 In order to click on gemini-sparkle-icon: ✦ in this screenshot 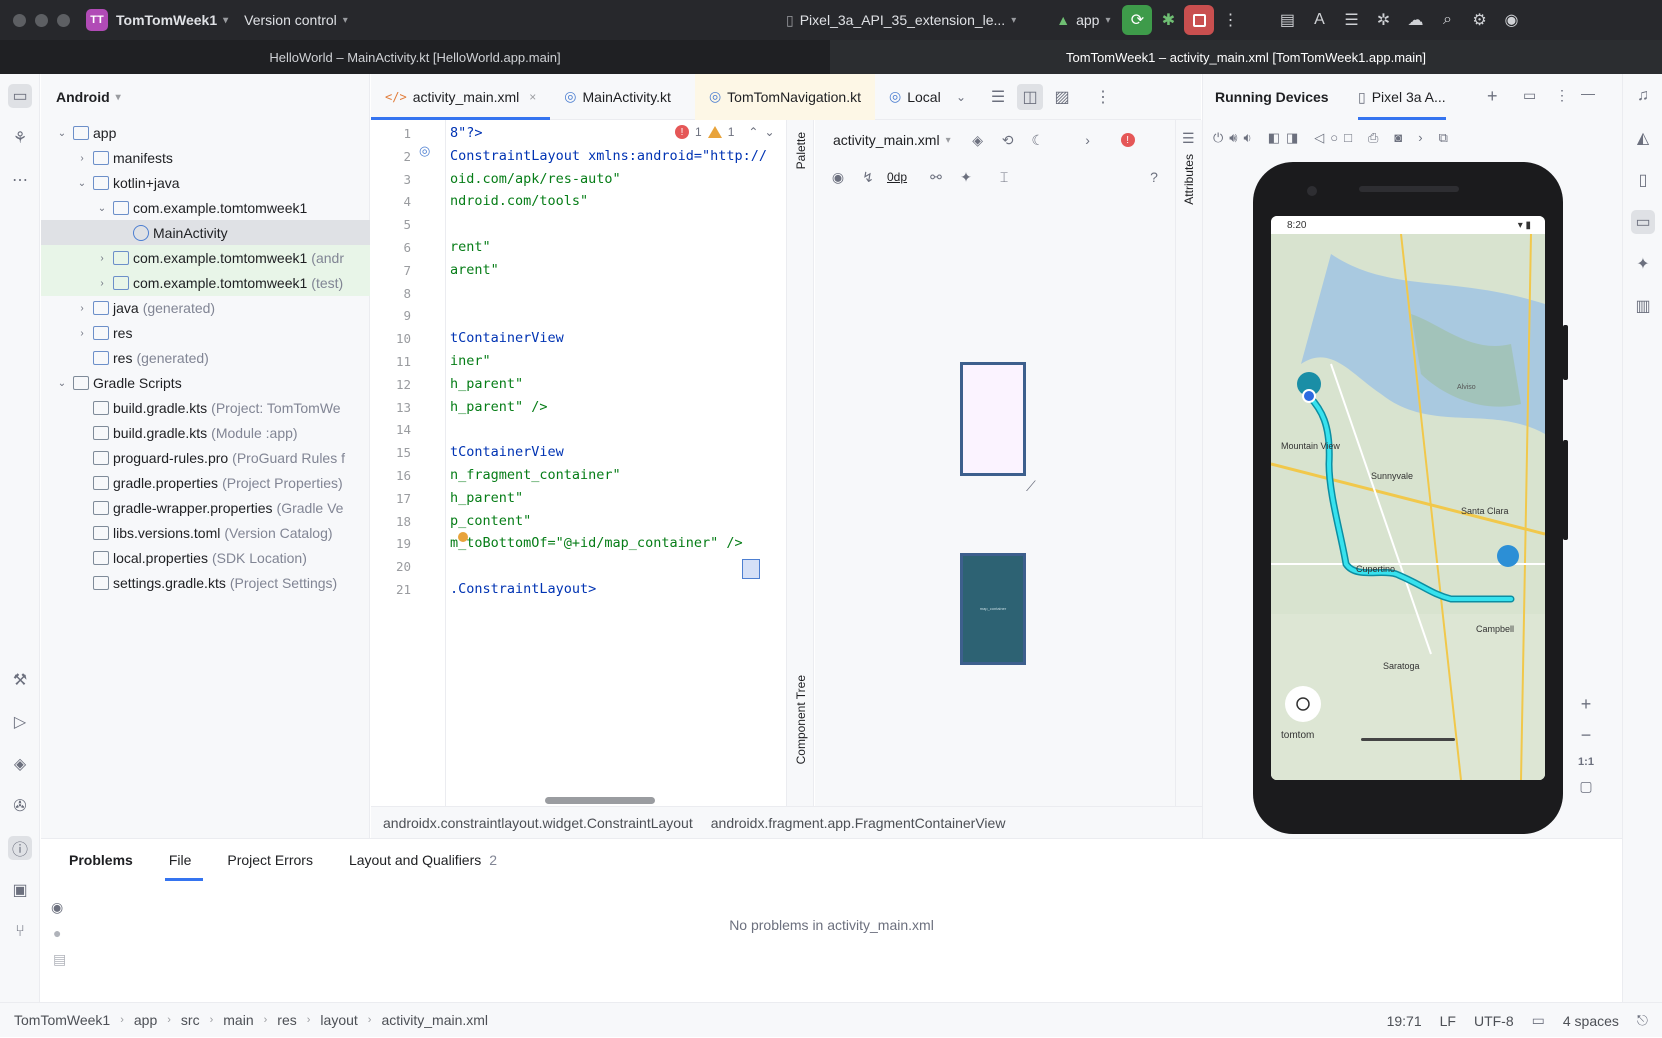, I will do `click(1643, 264)`.